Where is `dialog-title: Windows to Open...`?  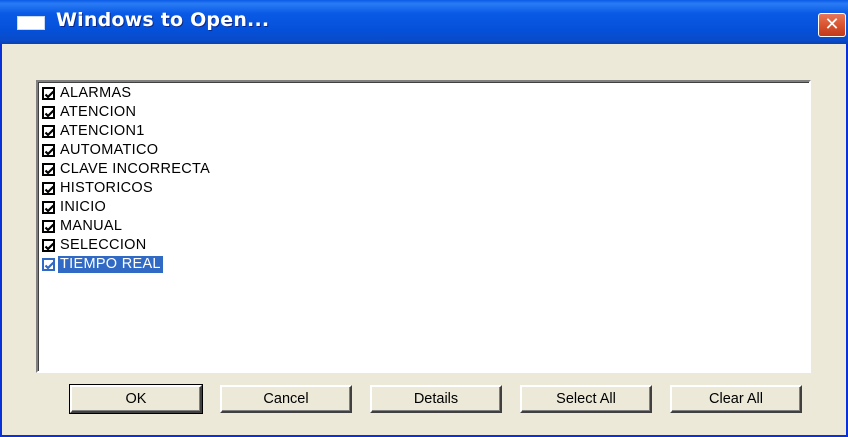 dialog-title: Windows to Open... is located at coordinates (163, 20).